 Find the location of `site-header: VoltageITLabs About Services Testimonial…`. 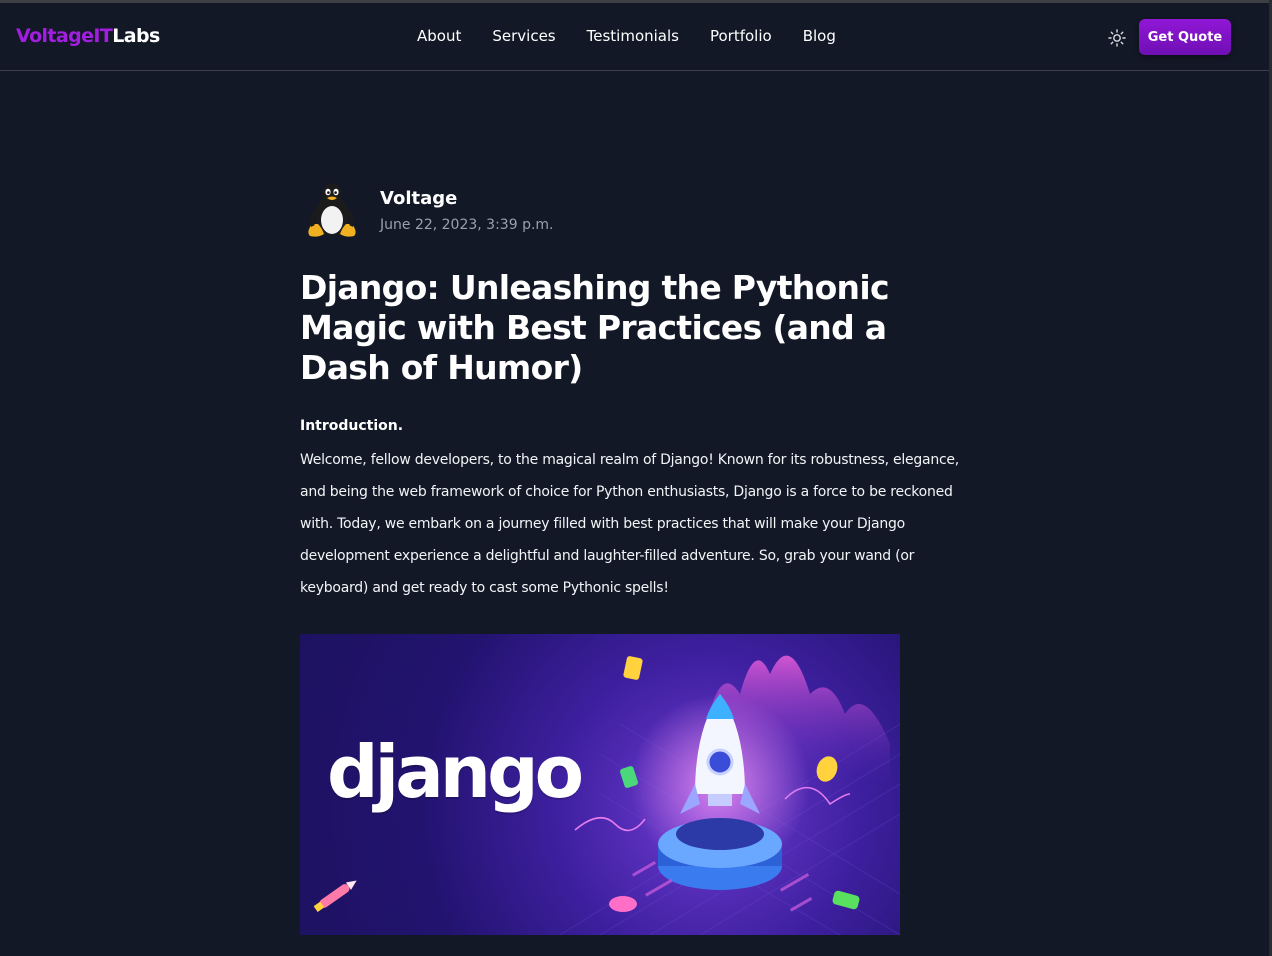

site-header: VoltageITLabs About Services Testimonial… is located at coordinates (634, 37).